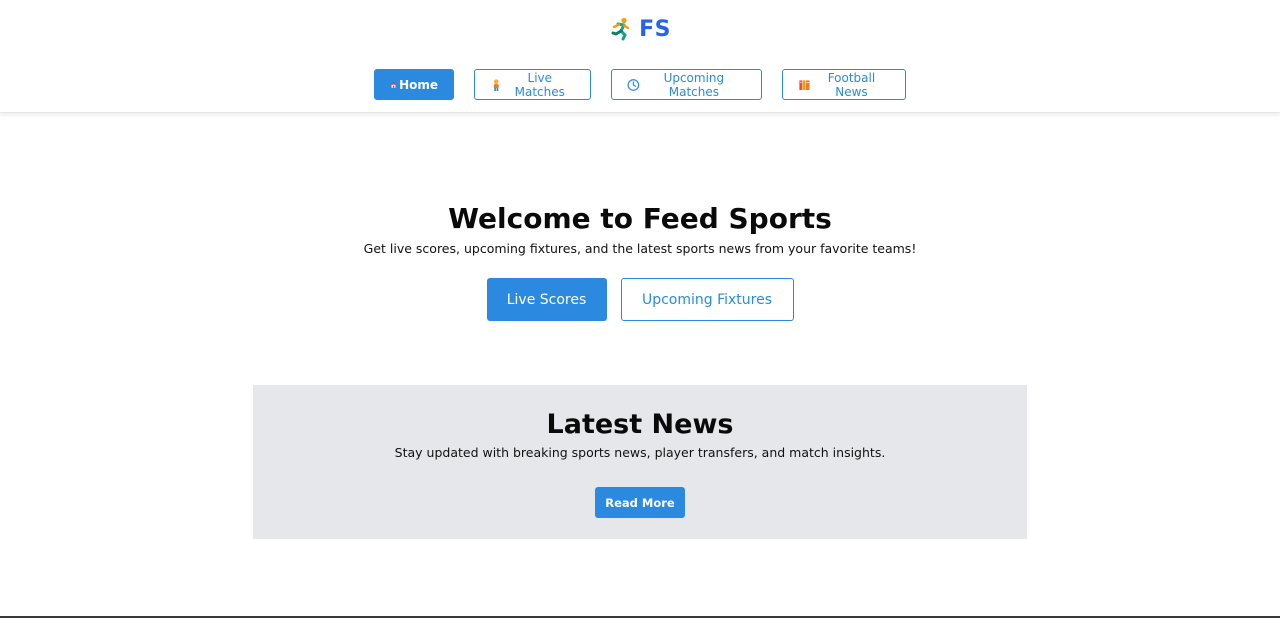  What do you see at coordinates (694, 84) in the screenshot?
I see `nav-upcoming-matches-label: Upcoming Matches` at bounding box center [694, 84].